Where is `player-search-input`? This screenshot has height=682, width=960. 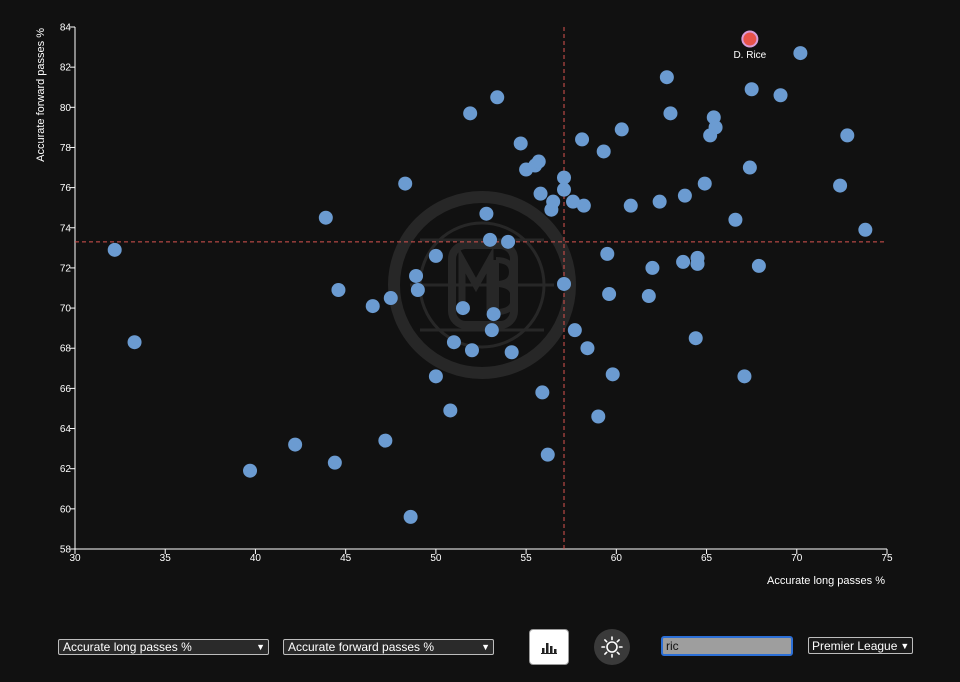 player-search-input is located at coordinates (727, 646).